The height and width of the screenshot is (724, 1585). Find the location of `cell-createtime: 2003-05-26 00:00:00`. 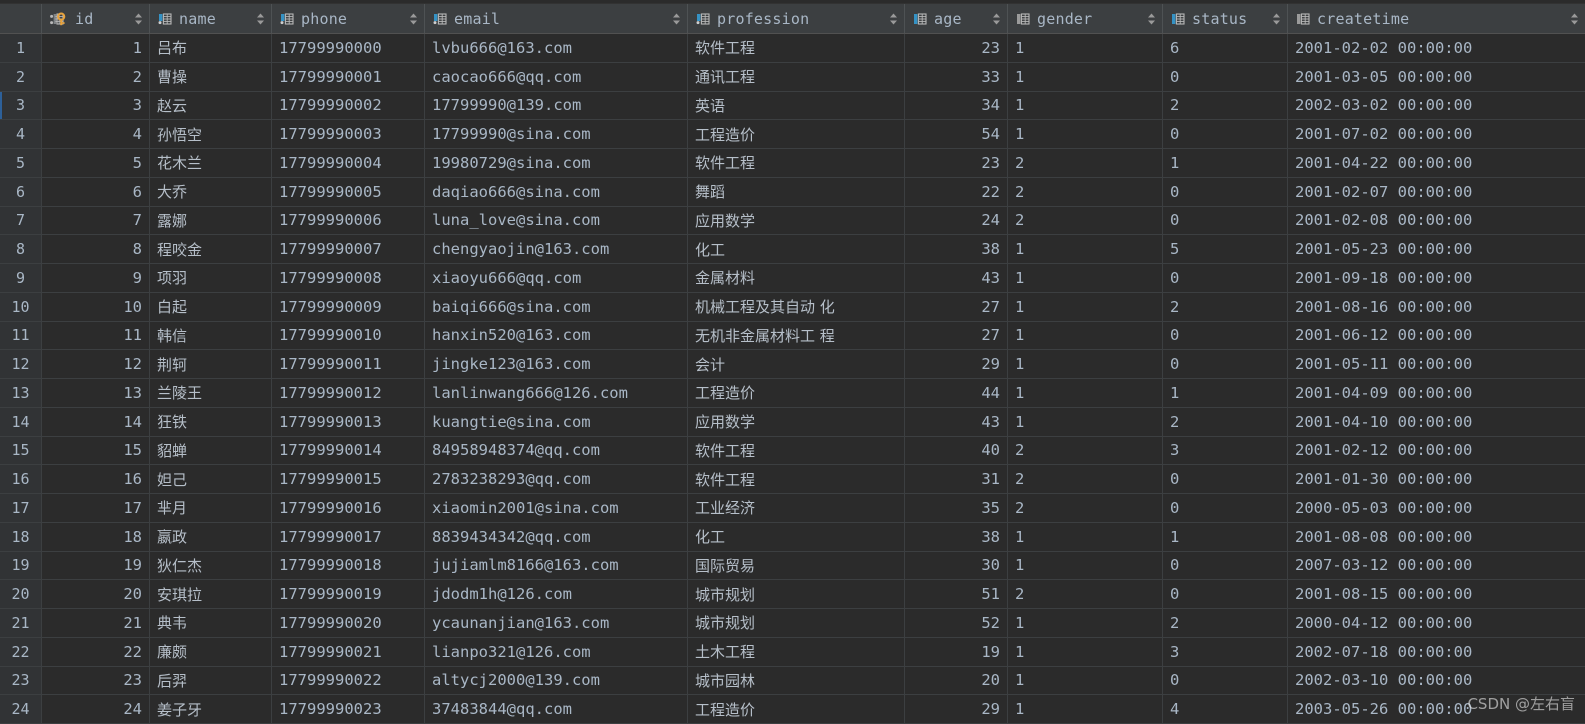

cell-createtime: 2003-05-26 00:00:00 is located at coordinates (1436, 709).